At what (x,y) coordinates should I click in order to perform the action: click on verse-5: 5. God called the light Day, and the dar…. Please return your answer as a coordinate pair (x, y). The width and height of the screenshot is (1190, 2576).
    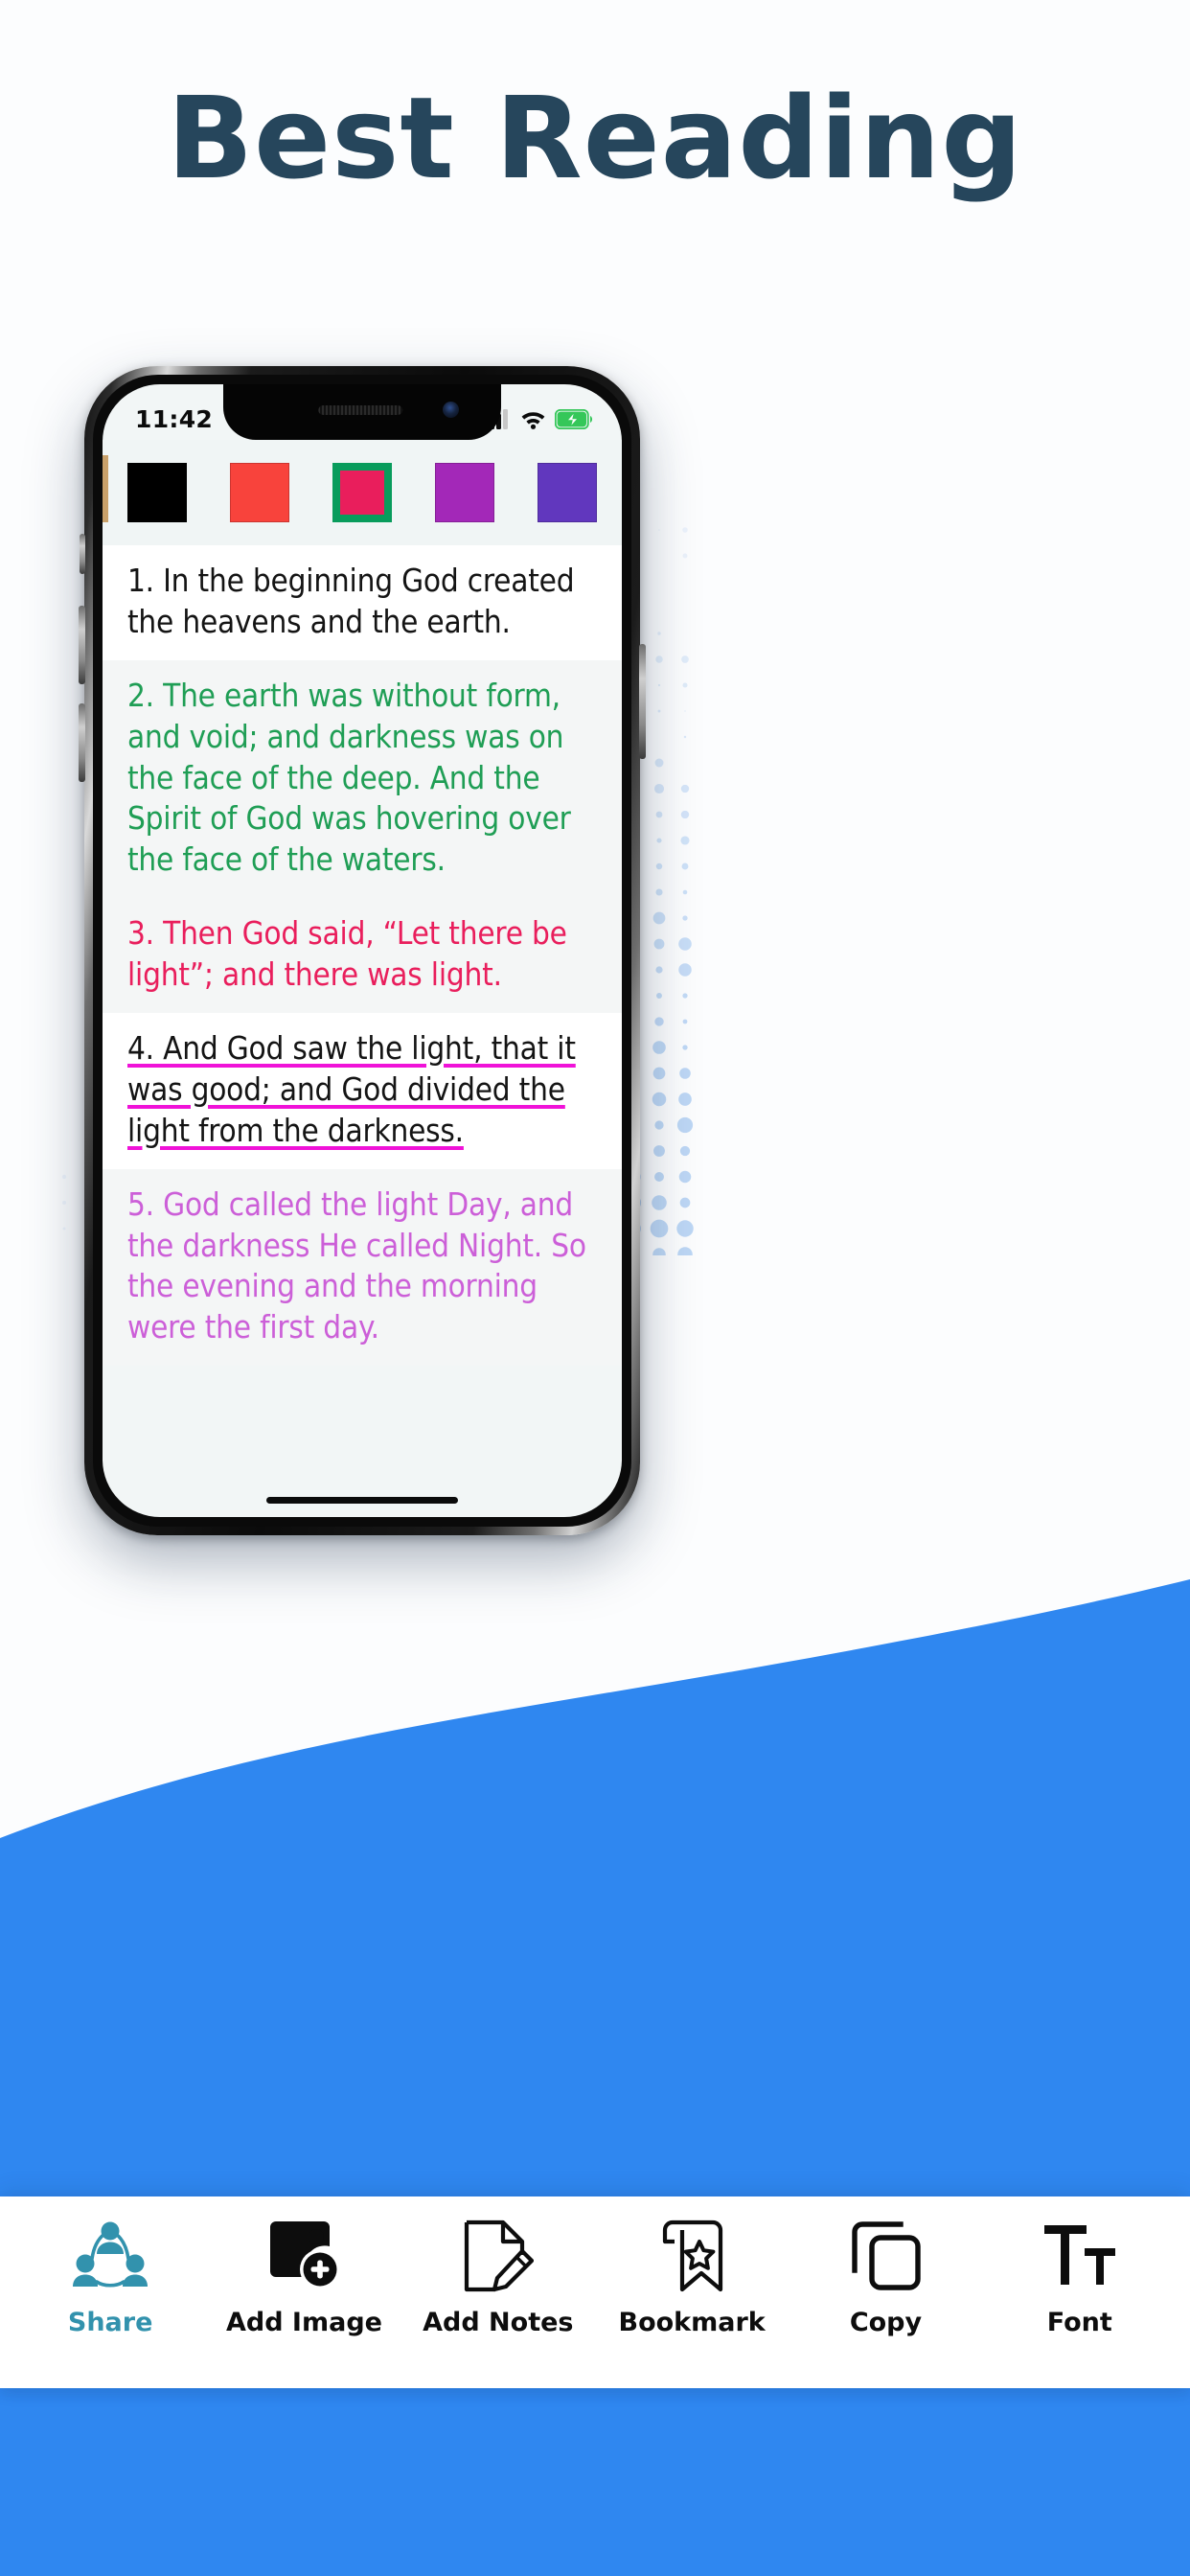
    Looking at the image, I should click on (363, 1267).